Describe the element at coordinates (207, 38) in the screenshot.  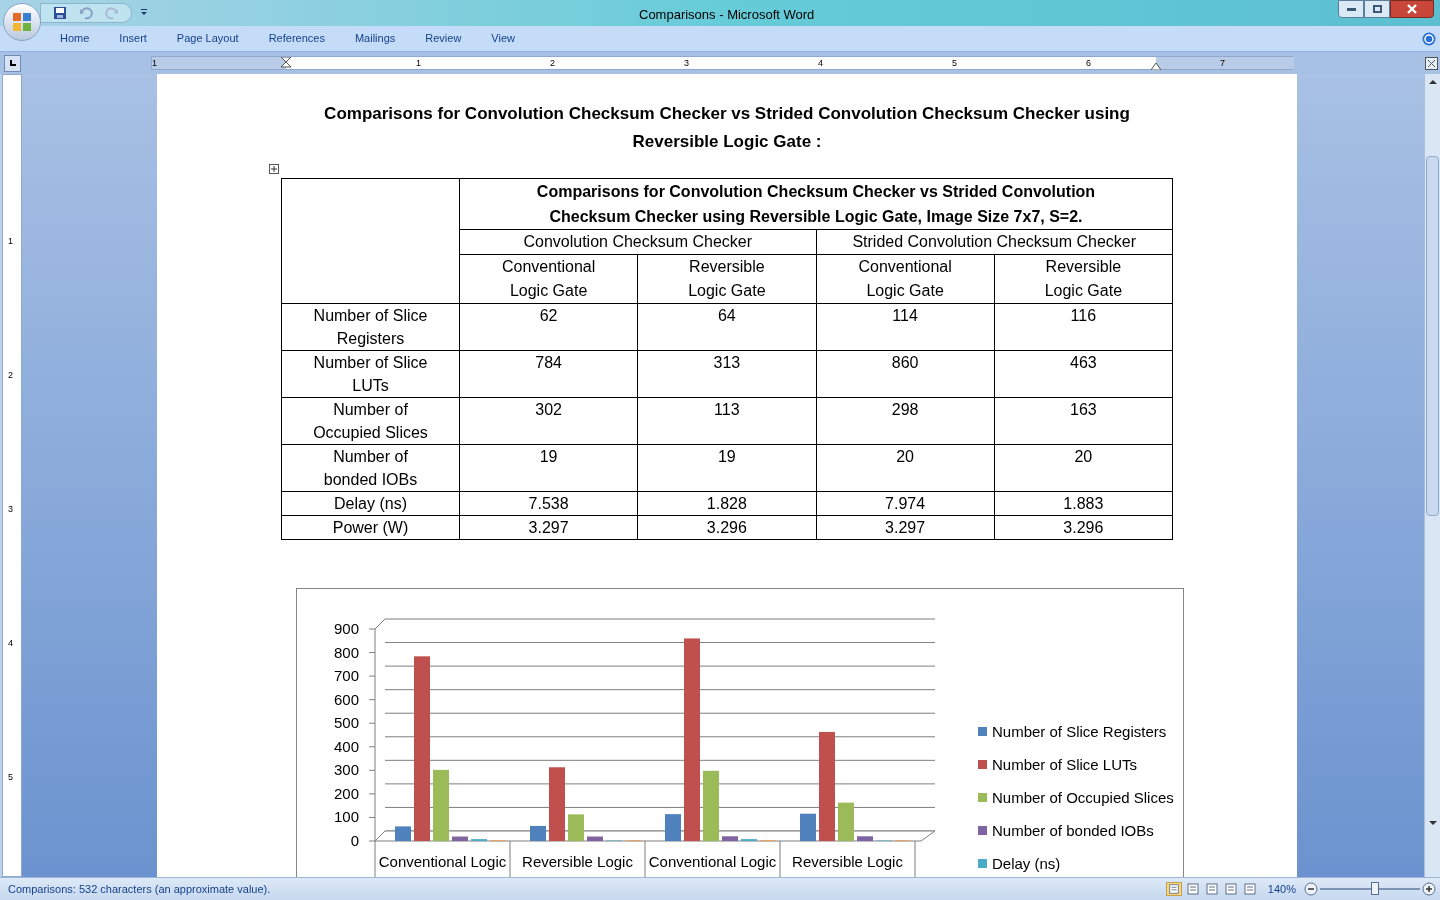
I see `ribbon-tab: Page Layout` at that location.